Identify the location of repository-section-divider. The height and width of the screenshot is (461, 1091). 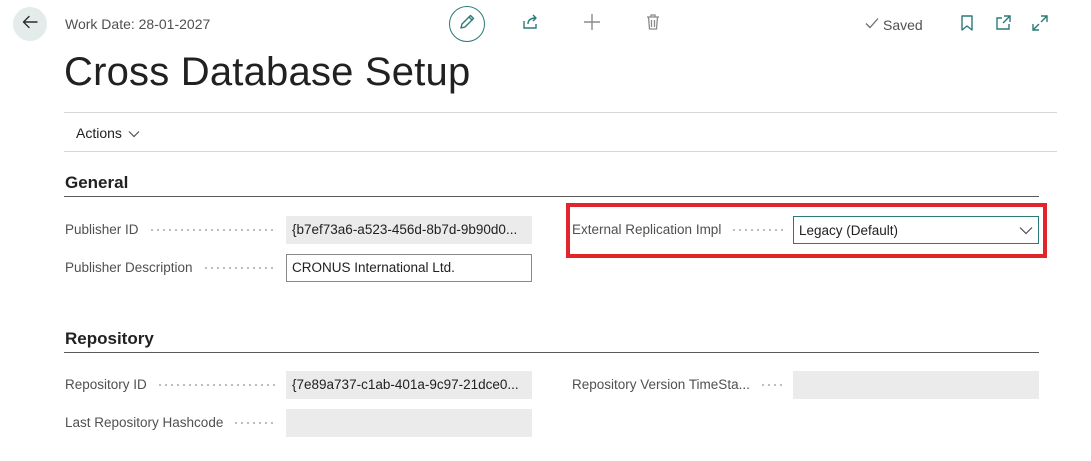
(551, 352).